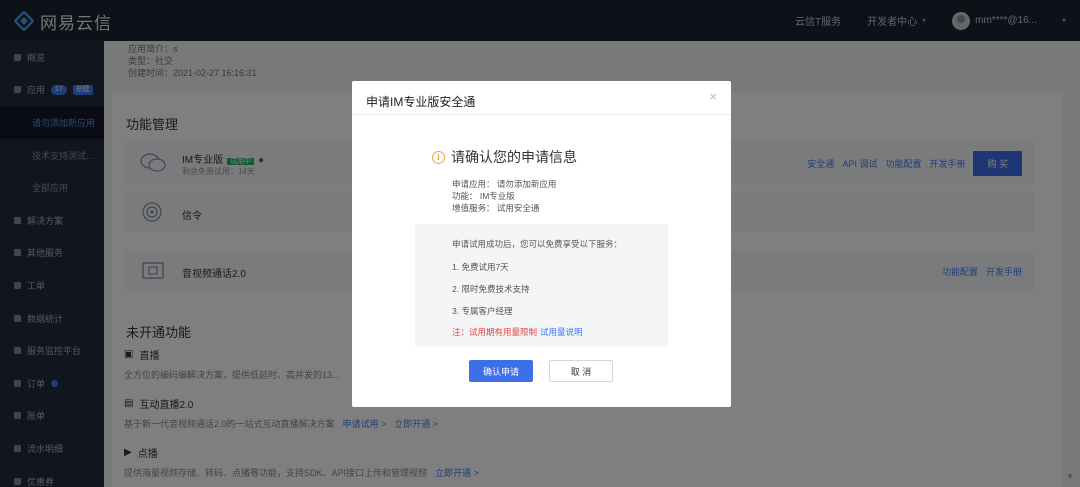 The width and height of the screenshot is (1080, 487). I want to click on usage-note: 注：试用期有用量限制 试用量说明, so click(517, 332).